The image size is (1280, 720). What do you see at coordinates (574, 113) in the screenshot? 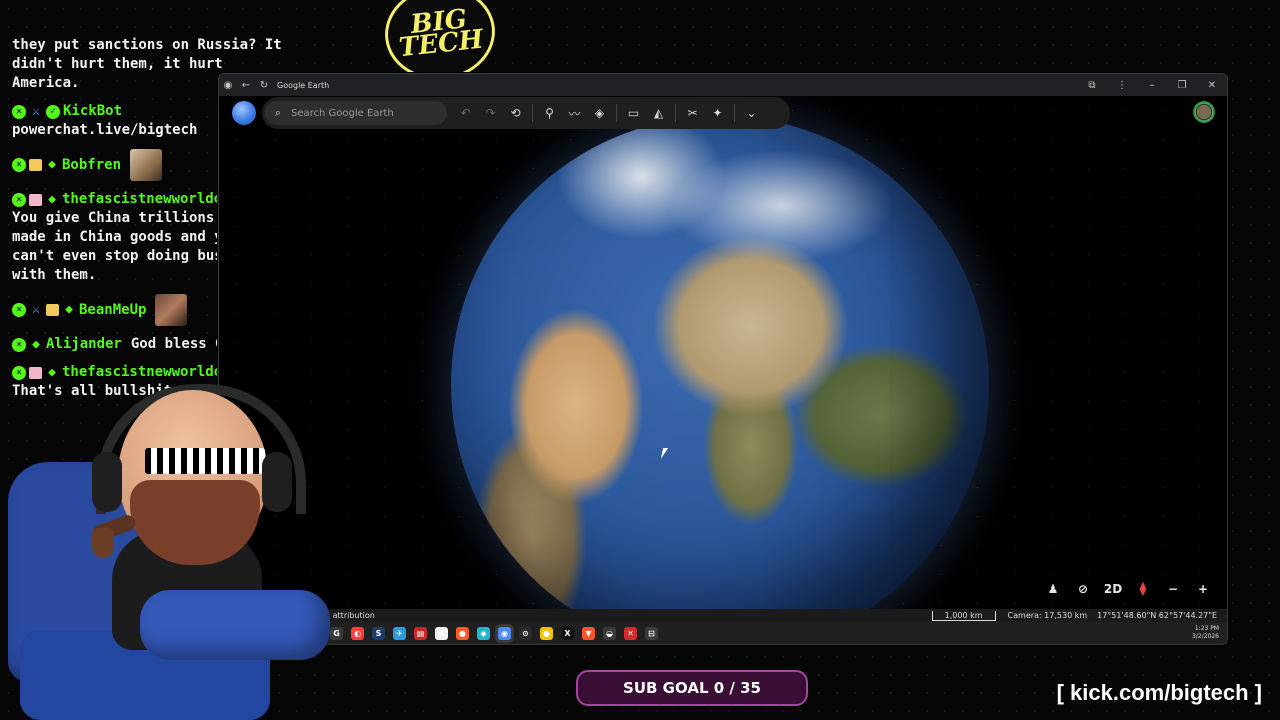
I see `path-icon: 〰` at bounding box center [574, 113].